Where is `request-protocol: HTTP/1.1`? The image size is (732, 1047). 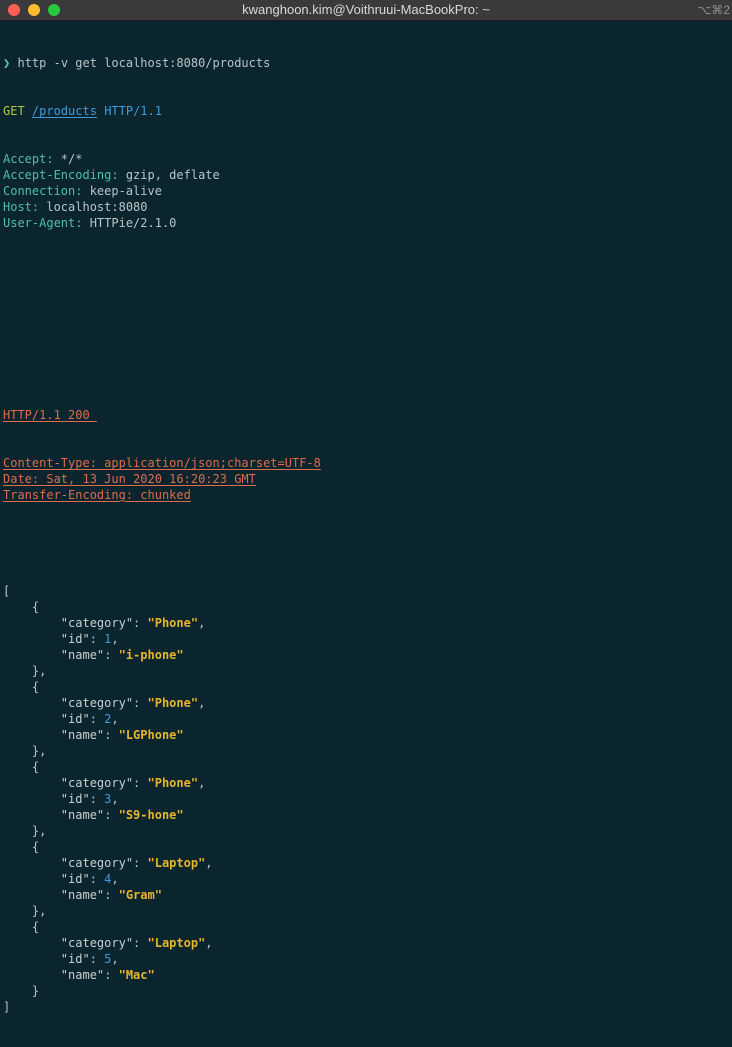 request-protocol: HTTP/1.1 is located at coordinates (133, 111).